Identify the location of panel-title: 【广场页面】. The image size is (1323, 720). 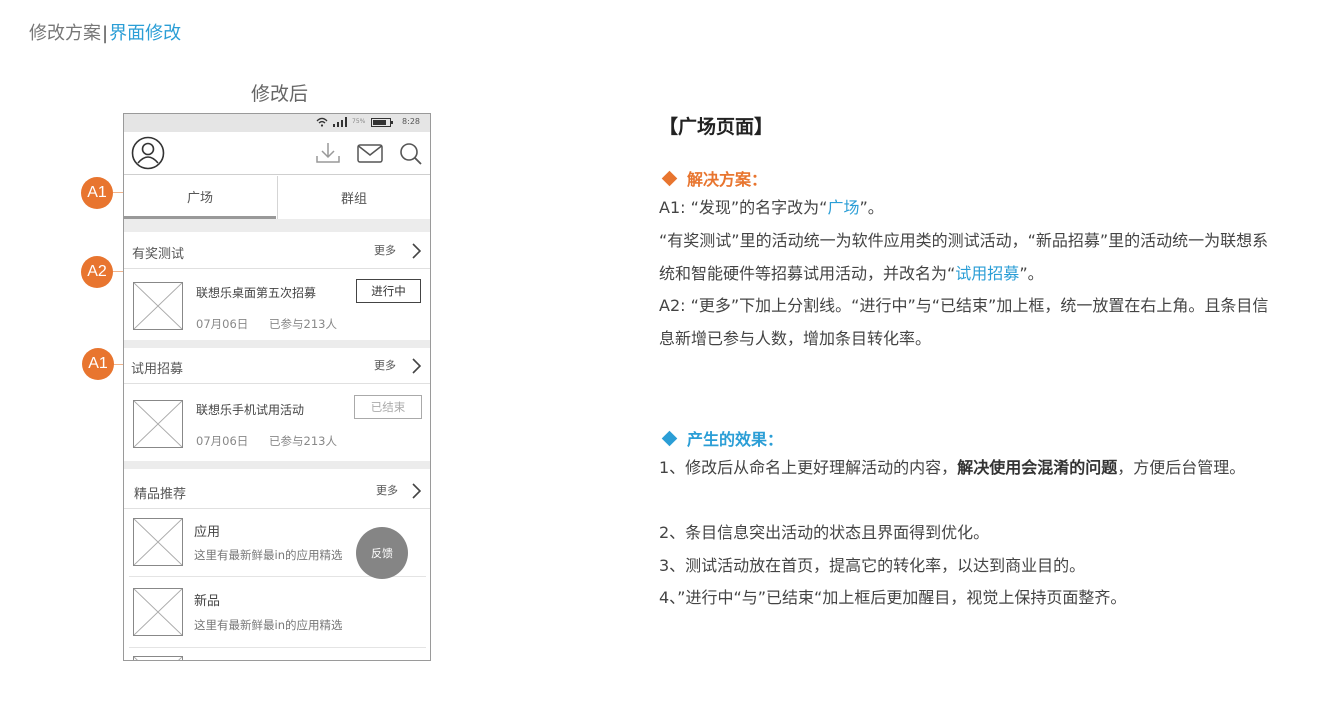
(716, 127).